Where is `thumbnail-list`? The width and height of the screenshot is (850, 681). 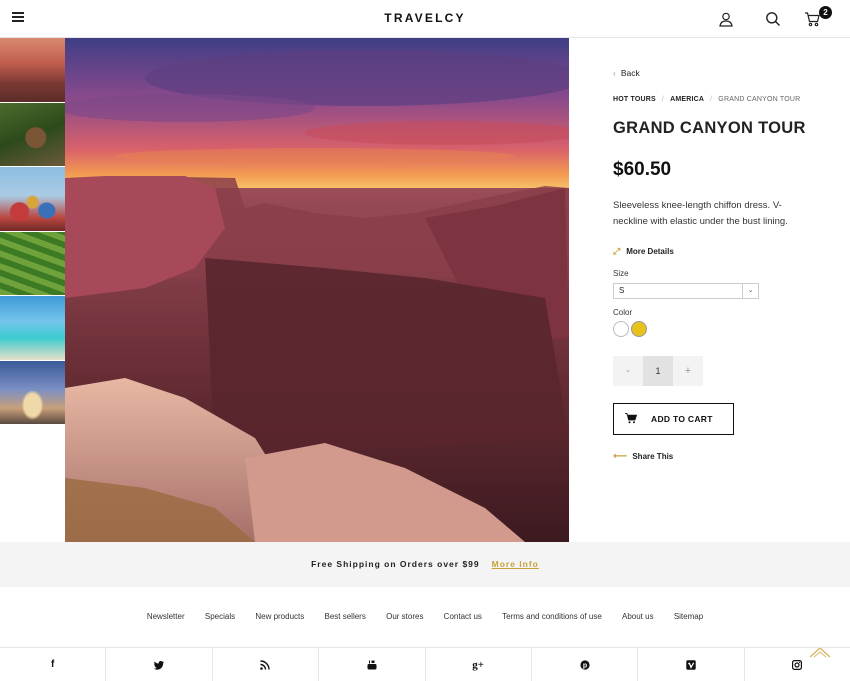
thumbnail-list is located at coordinates (32, 231).